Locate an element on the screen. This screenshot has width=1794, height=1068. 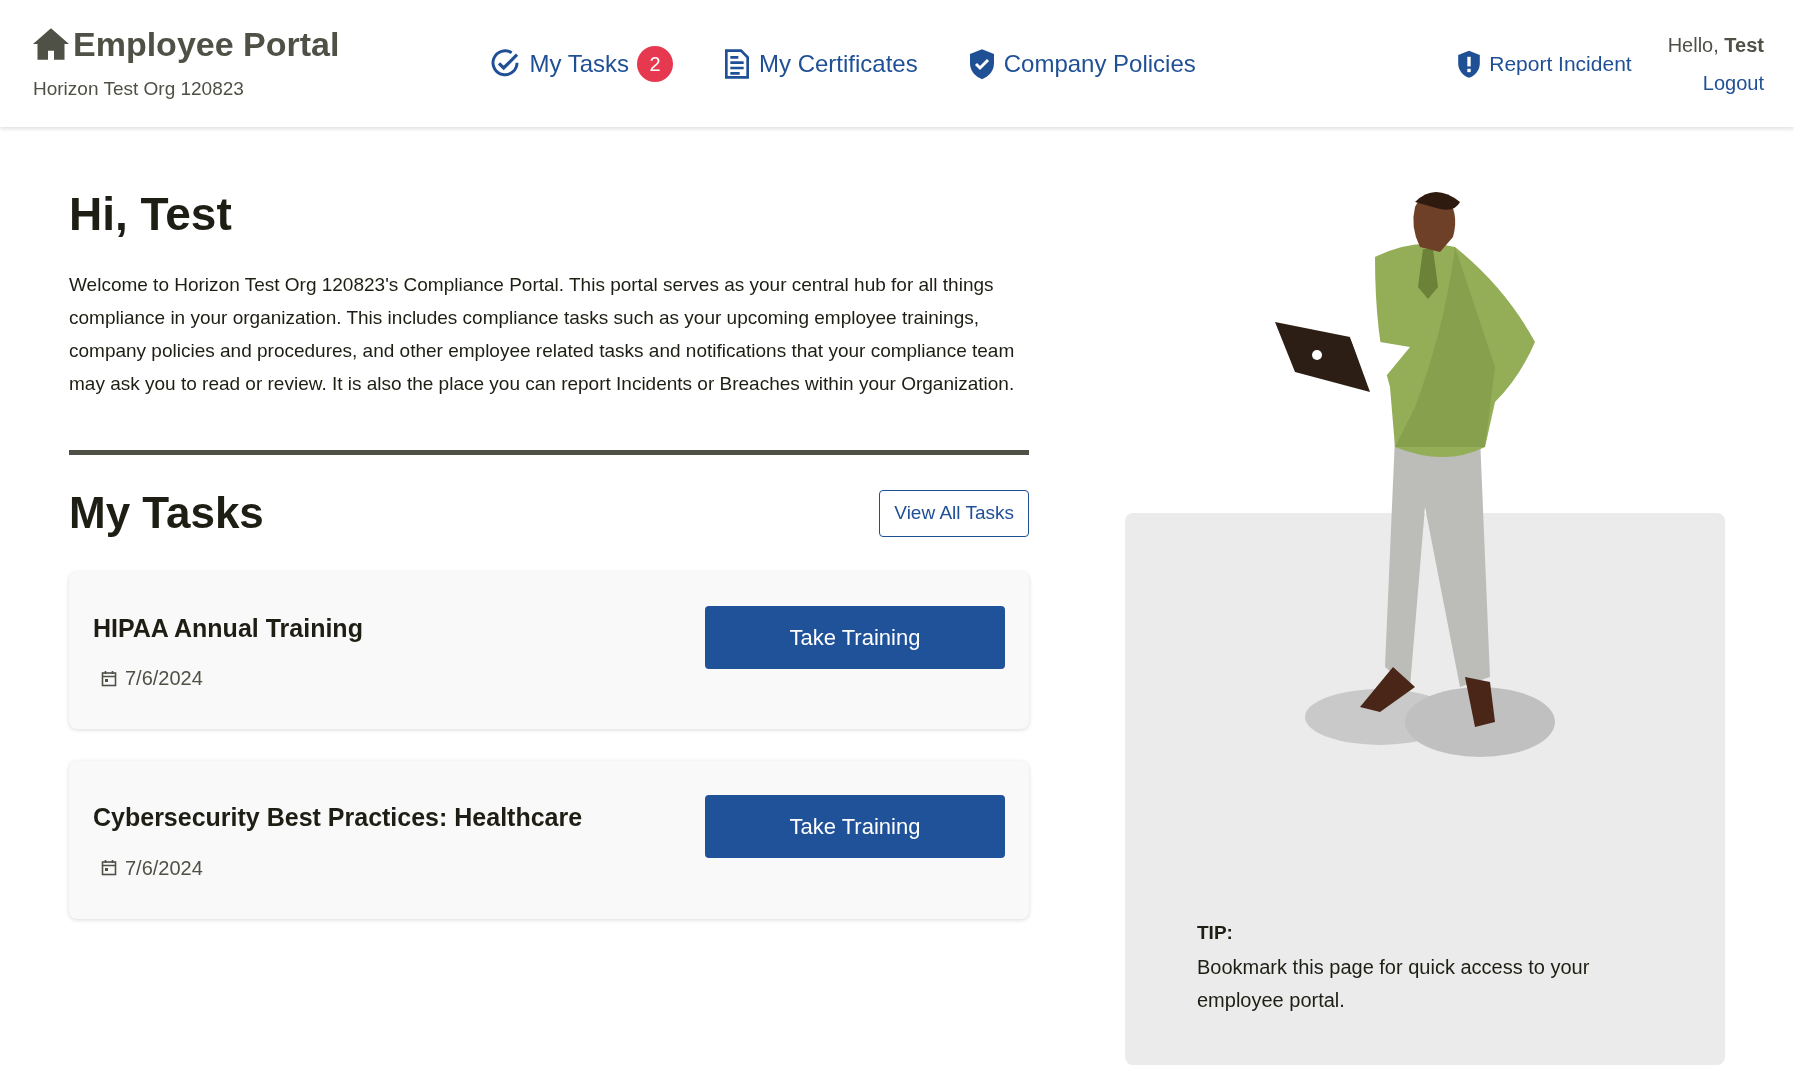
tip-label: TIP: is located at coordinates (1215, 932).